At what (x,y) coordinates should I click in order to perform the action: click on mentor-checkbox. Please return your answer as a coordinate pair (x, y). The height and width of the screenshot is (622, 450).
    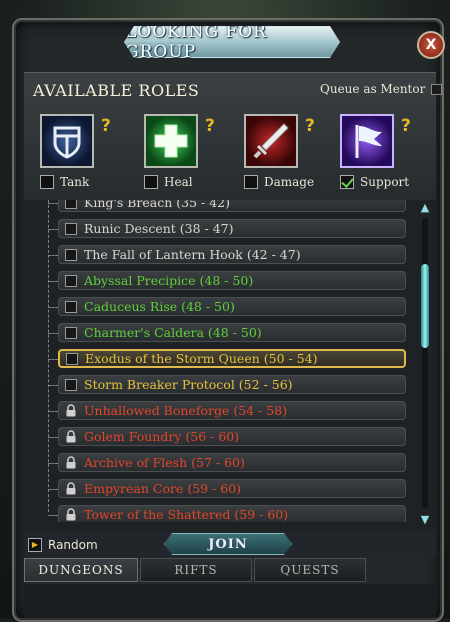
    Looking at the image, I should click on (437, 89).